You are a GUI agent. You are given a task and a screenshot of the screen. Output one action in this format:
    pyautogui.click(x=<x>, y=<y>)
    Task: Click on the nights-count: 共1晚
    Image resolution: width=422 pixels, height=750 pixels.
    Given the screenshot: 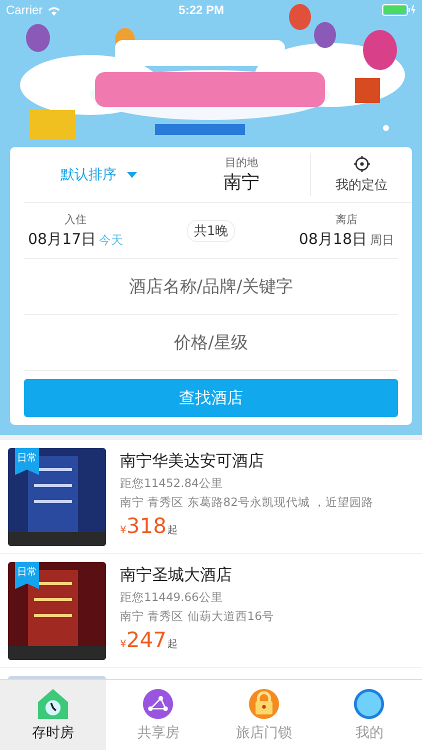 What is the action you would take?
    pyautogui.click(x=211, y=231)
    